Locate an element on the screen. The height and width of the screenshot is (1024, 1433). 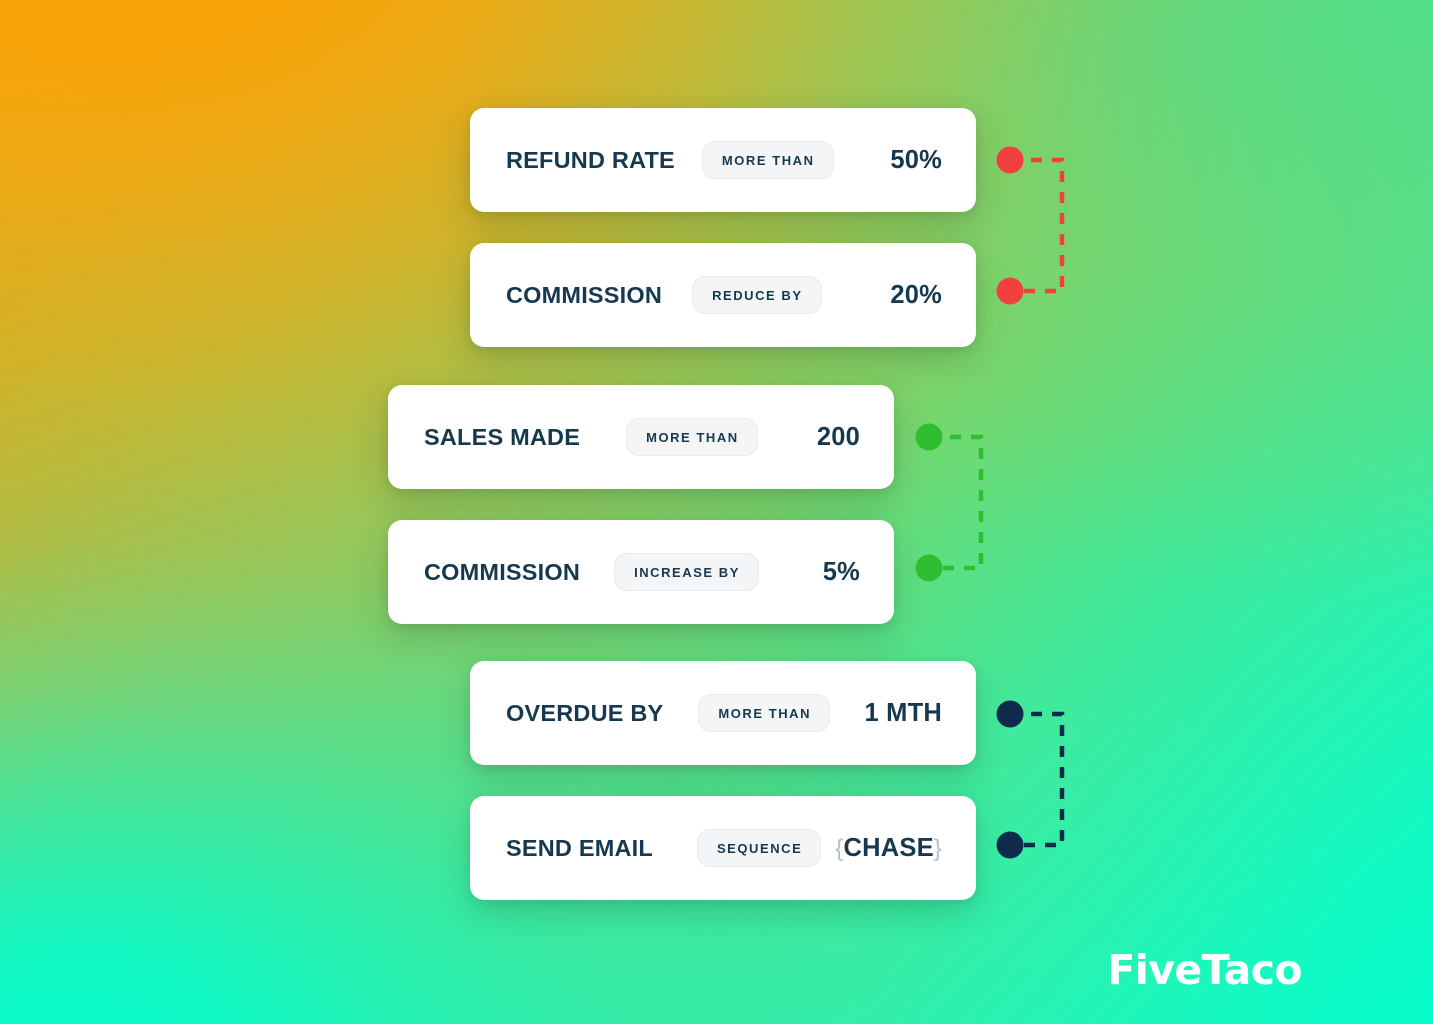
rule-card-commission-increase: COMMISSION INCREASE BY 5% is located at coordinates (641, 572).